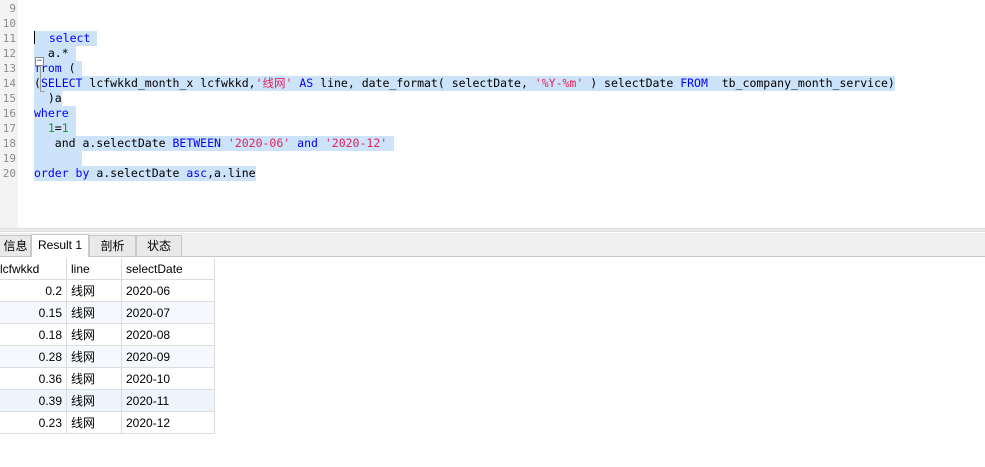  What do you see at coordinates (33, 313) in the screenshot?
I see `cell-lcfwkkd: 0.15` at bounding box center [33, 313].